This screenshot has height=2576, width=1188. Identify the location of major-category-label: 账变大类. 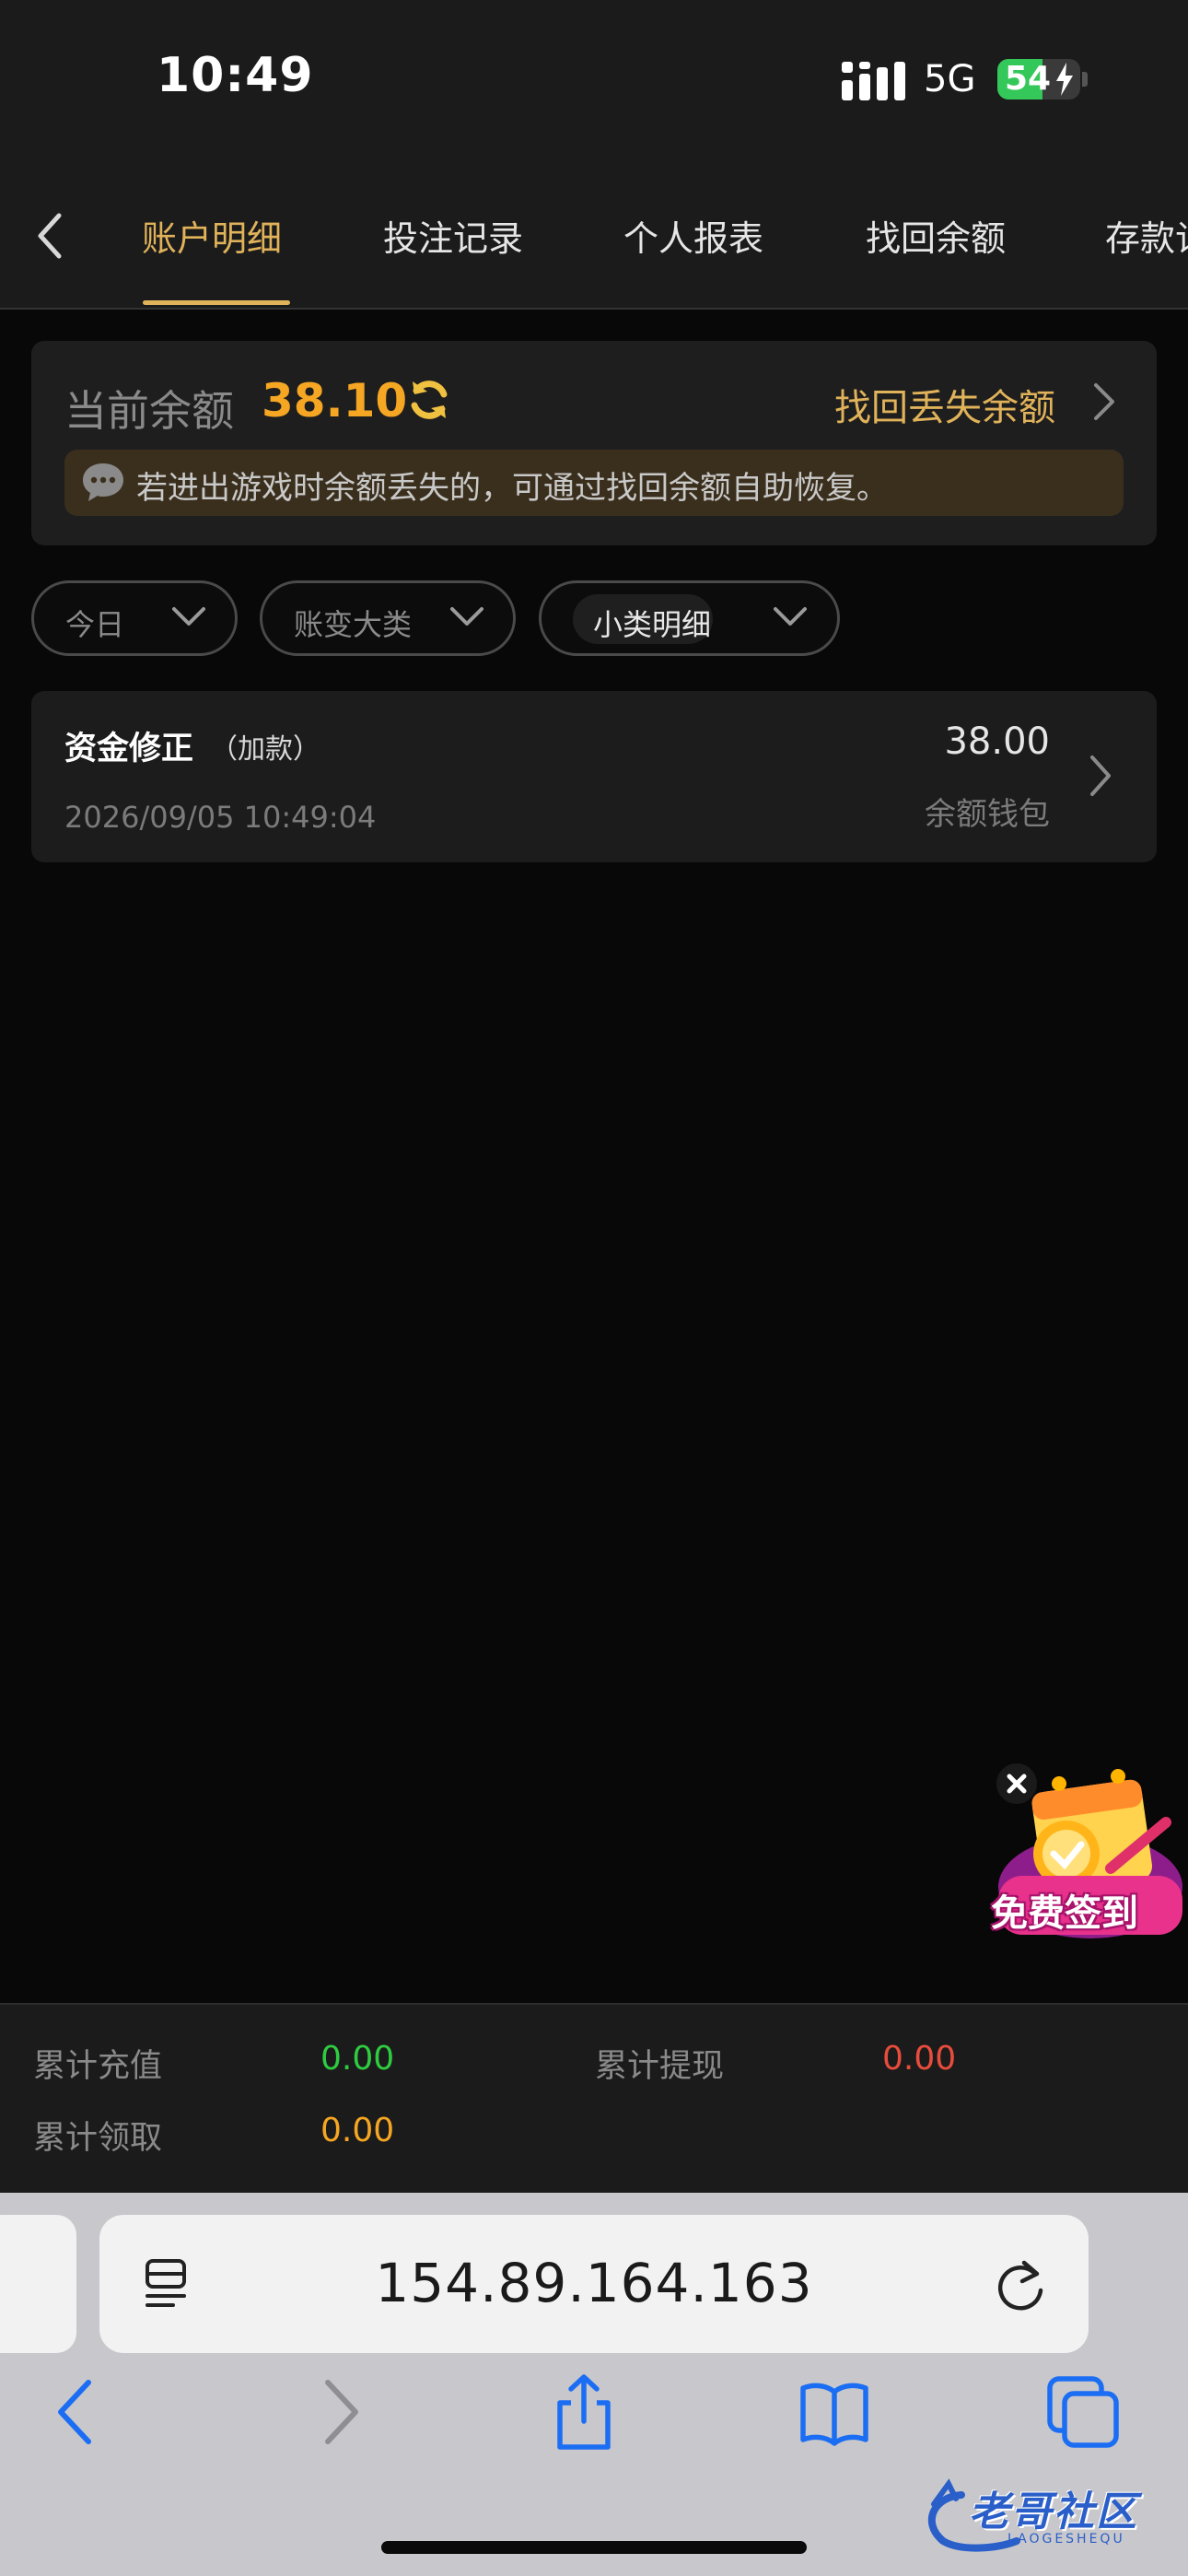
(353, 624).